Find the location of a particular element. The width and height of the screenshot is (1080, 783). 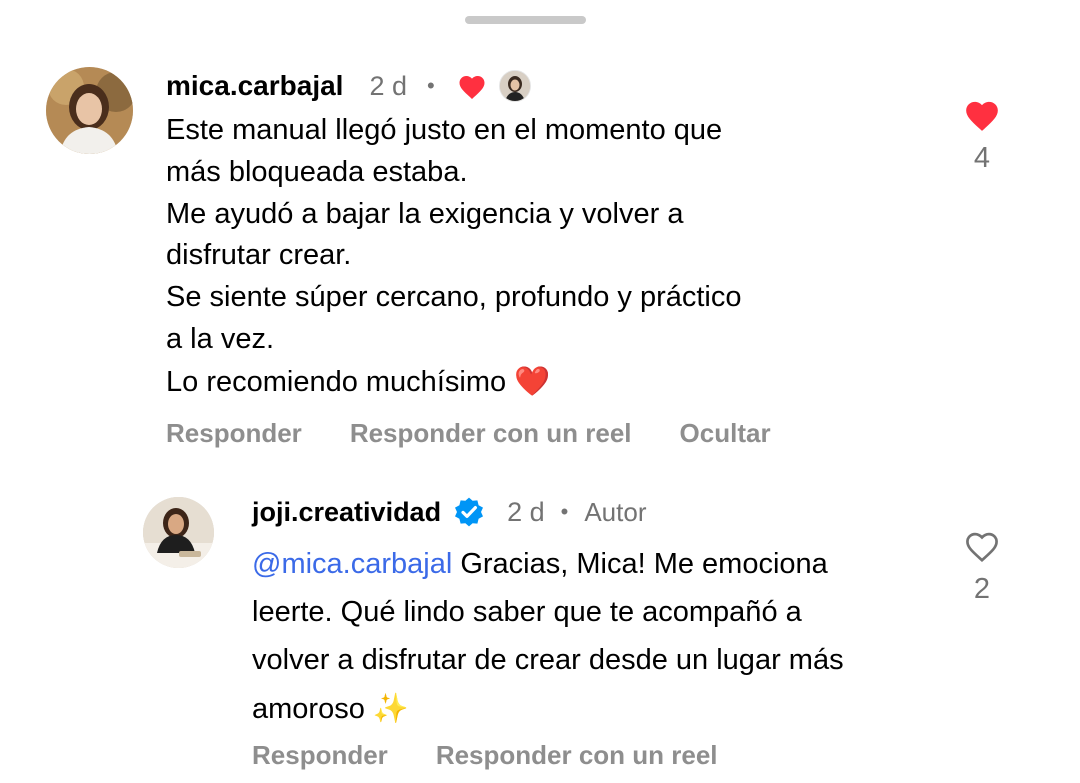

reply-actions: Responder Responder con un reel is located at coordinates (509, 755).